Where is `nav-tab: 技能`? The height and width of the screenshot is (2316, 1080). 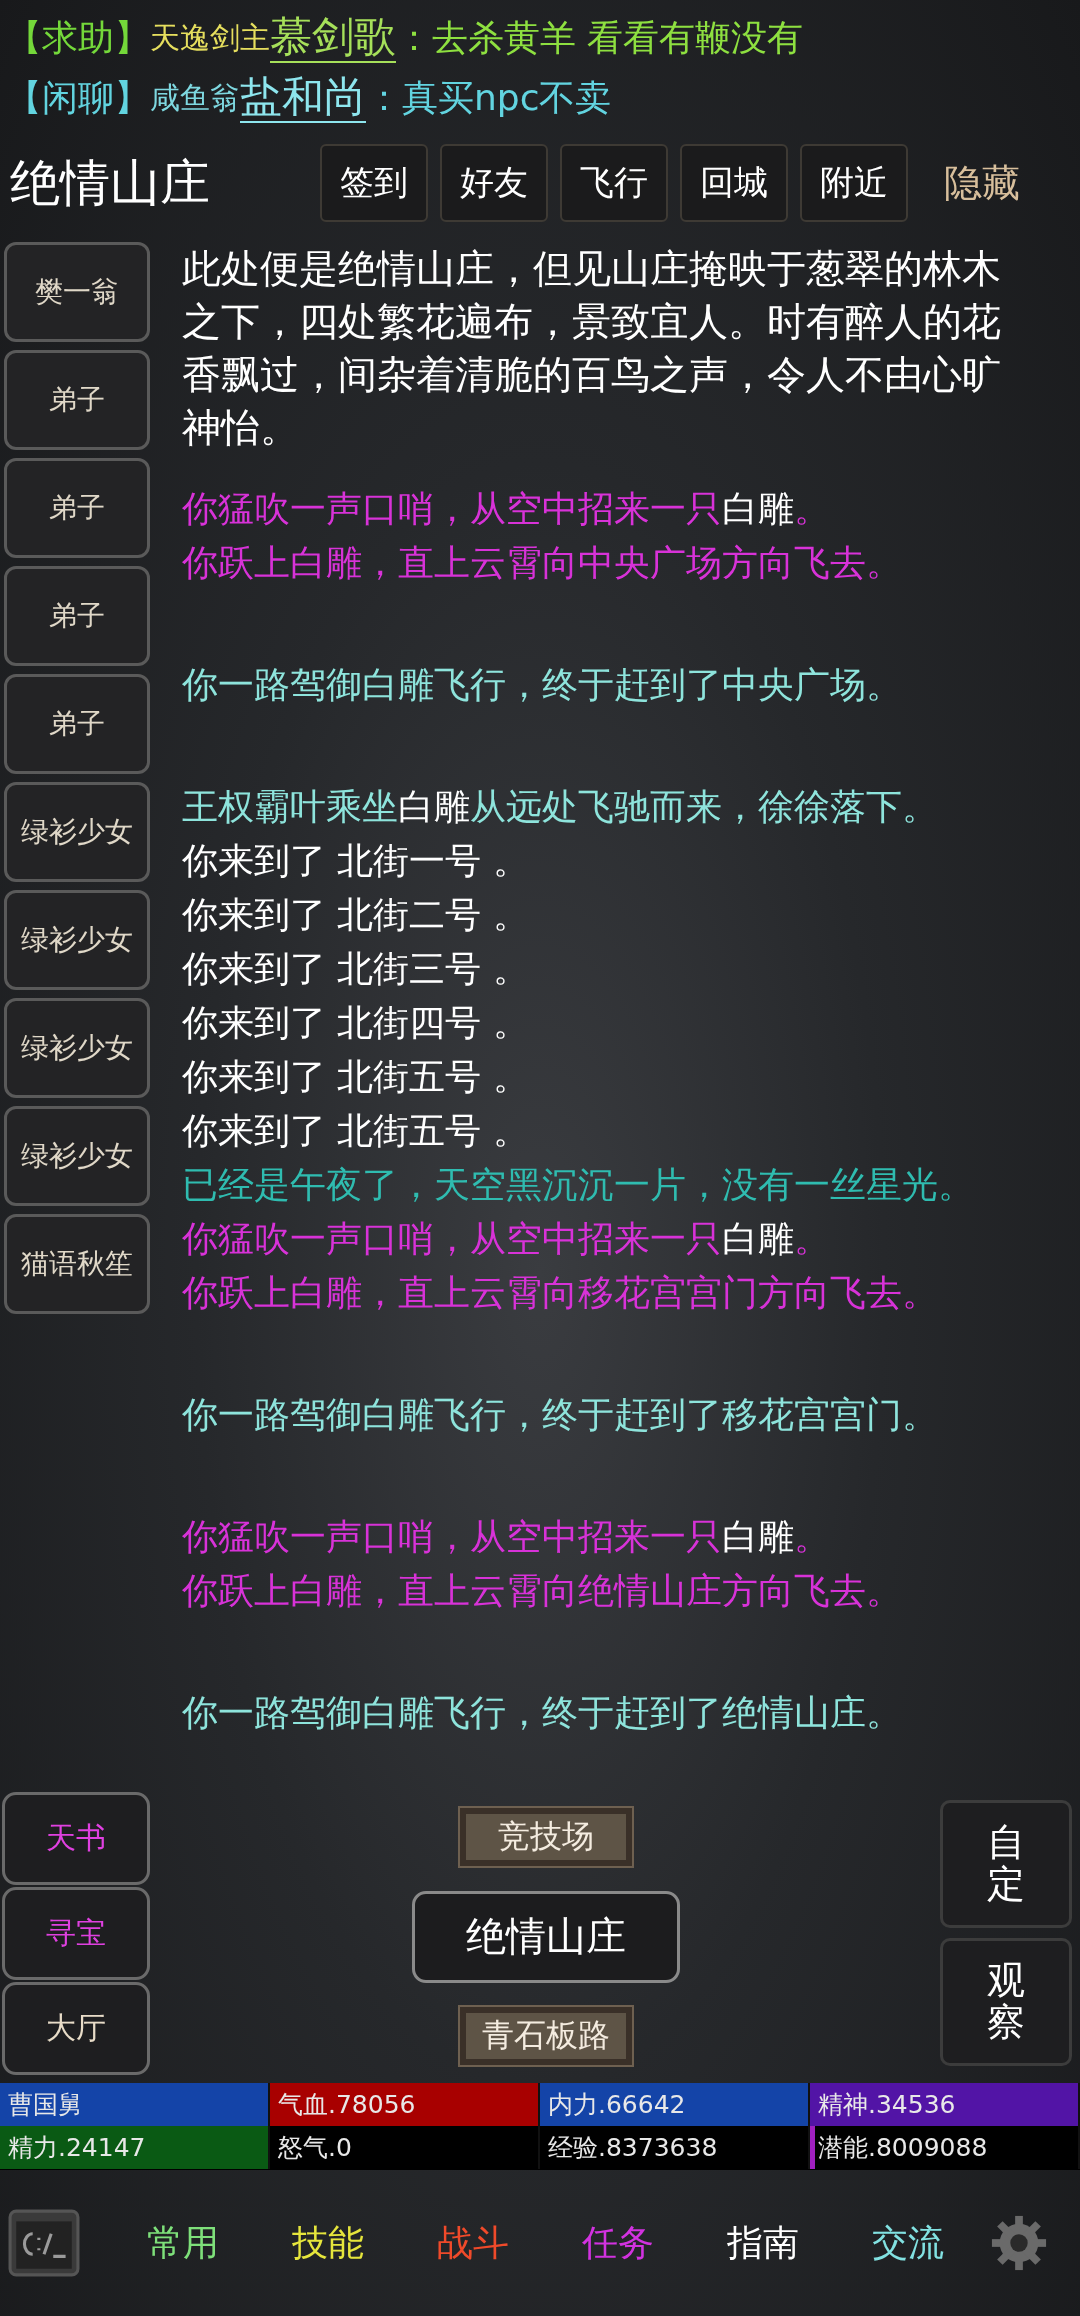
nav-tab: 技能 is located at coordinates (327, 2243).